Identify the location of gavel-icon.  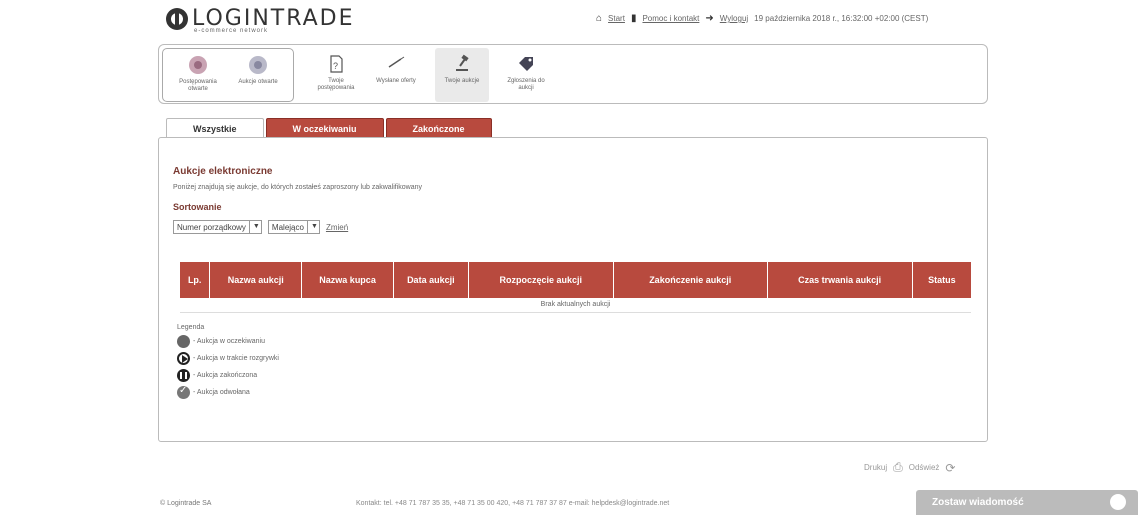
(462, 62).